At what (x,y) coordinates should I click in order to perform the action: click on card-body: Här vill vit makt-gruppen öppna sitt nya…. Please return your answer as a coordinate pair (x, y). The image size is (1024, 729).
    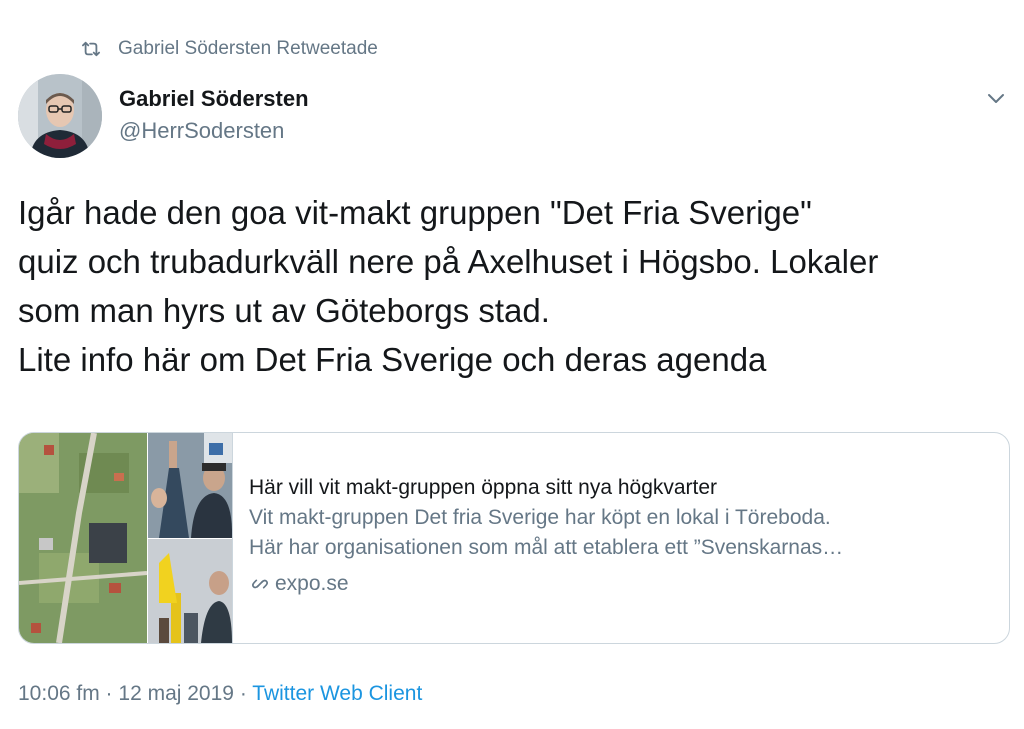
    Looking at the image, I should click on (623, 536).